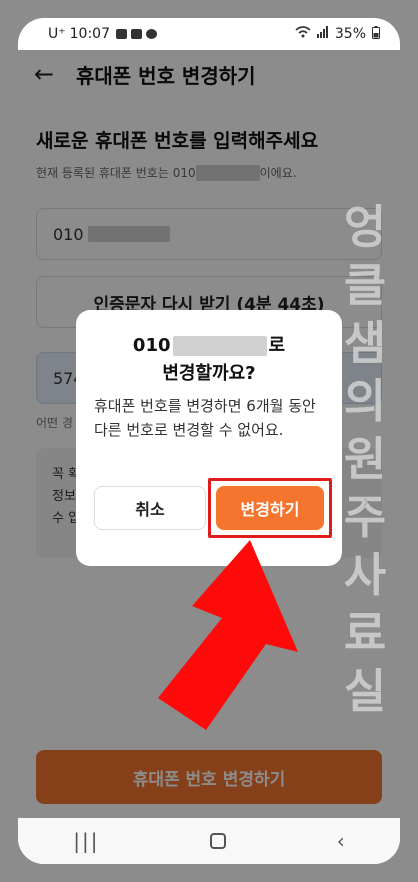 This screenshot has width=418, height=882. I want to click on status-bar: U⁺ 10:07 35%, so click(209, 34).